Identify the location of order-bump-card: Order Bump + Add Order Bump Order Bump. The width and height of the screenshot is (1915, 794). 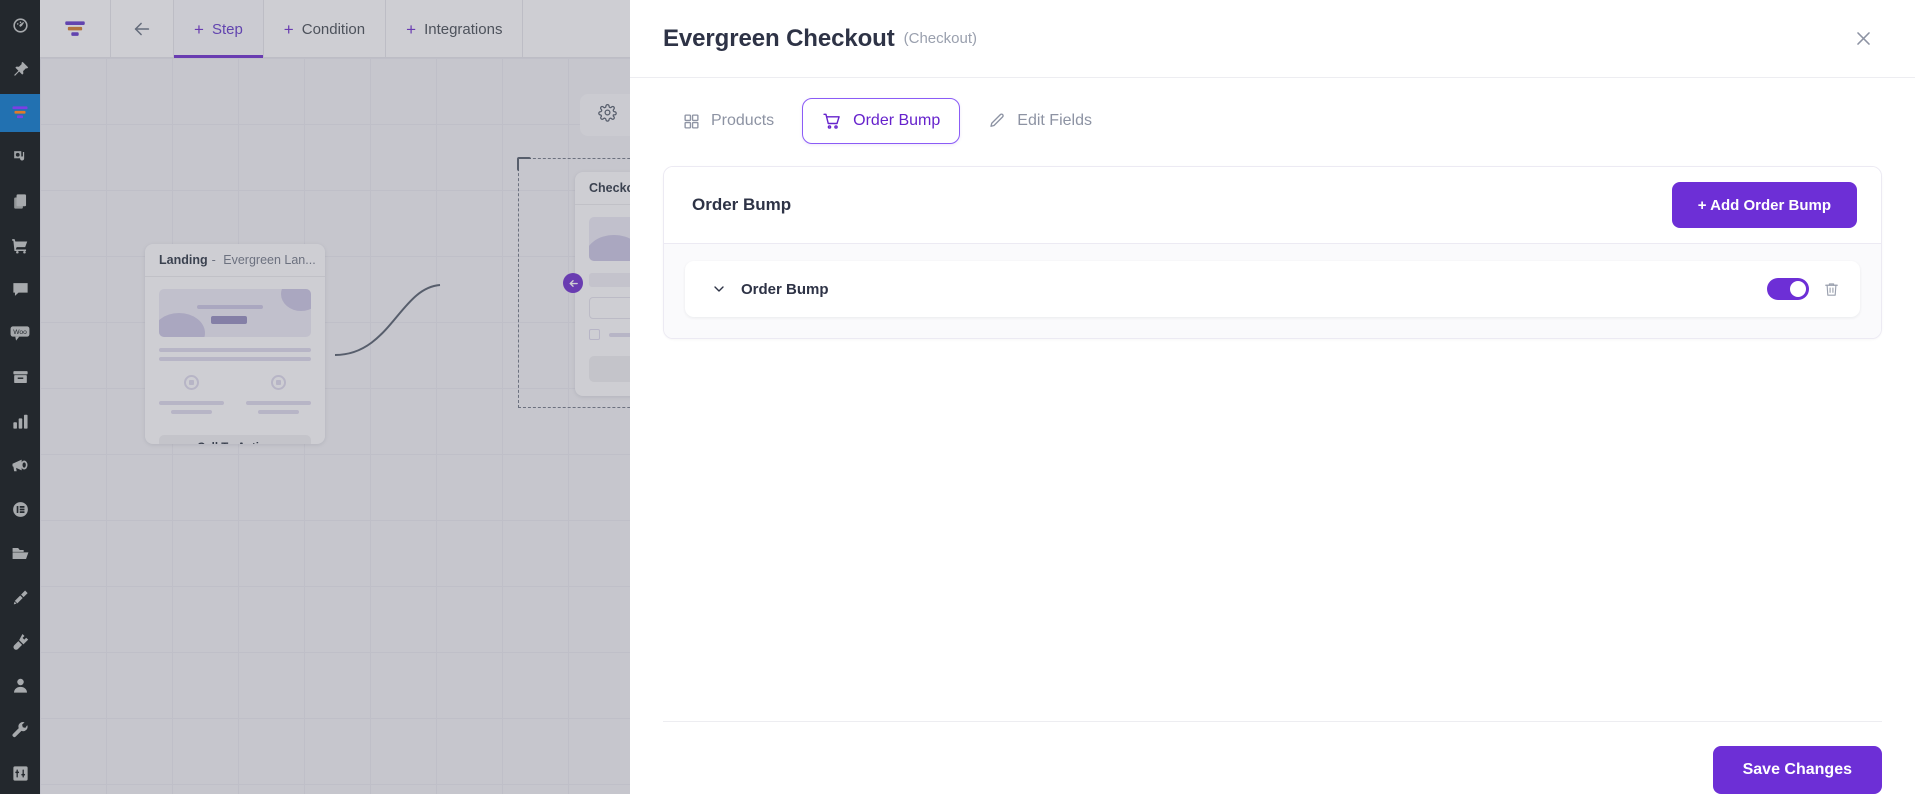
(1272, 252).